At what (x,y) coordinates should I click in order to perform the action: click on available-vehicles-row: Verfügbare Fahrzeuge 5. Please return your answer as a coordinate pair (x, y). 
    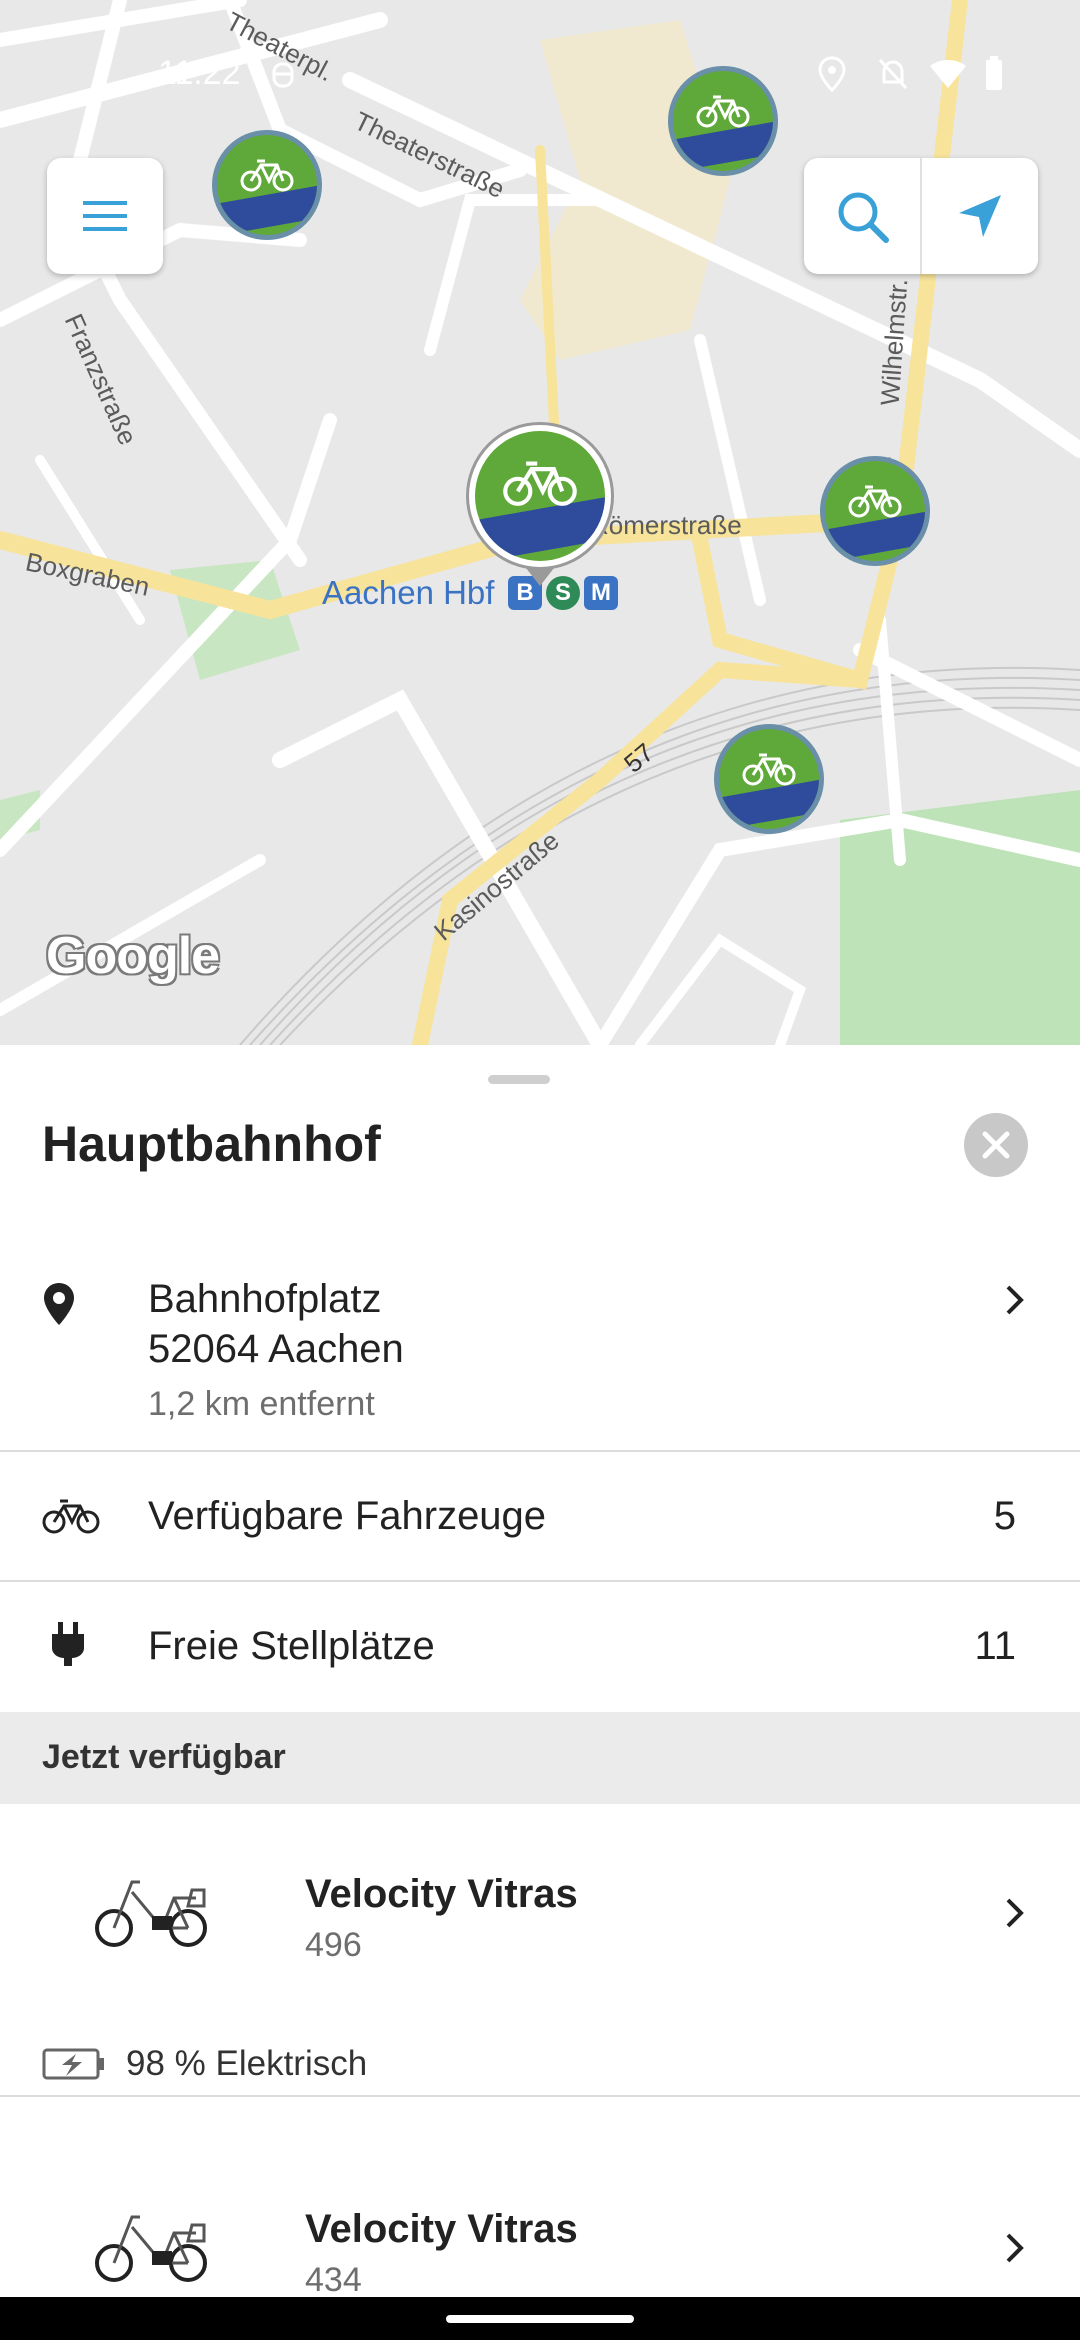
    Looking at the image, I should click on (540, 1516).